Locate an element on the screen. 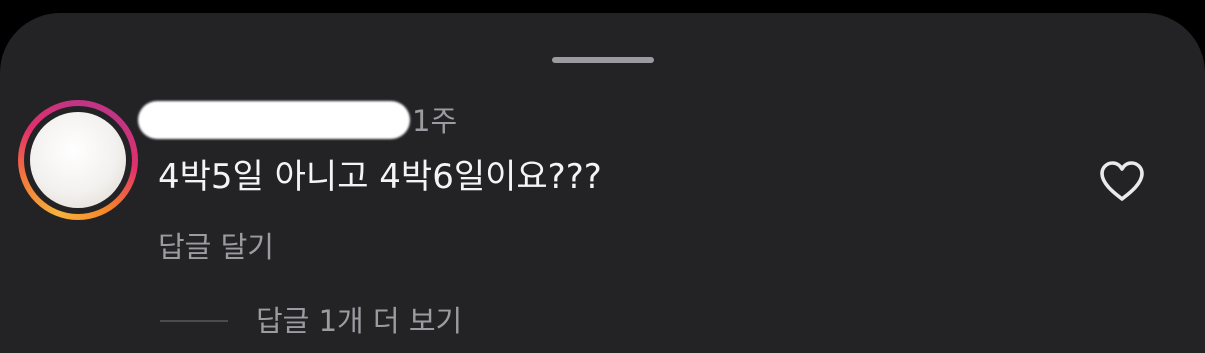  reply-button: 답글 달기 is located at coordinates (216, 247).